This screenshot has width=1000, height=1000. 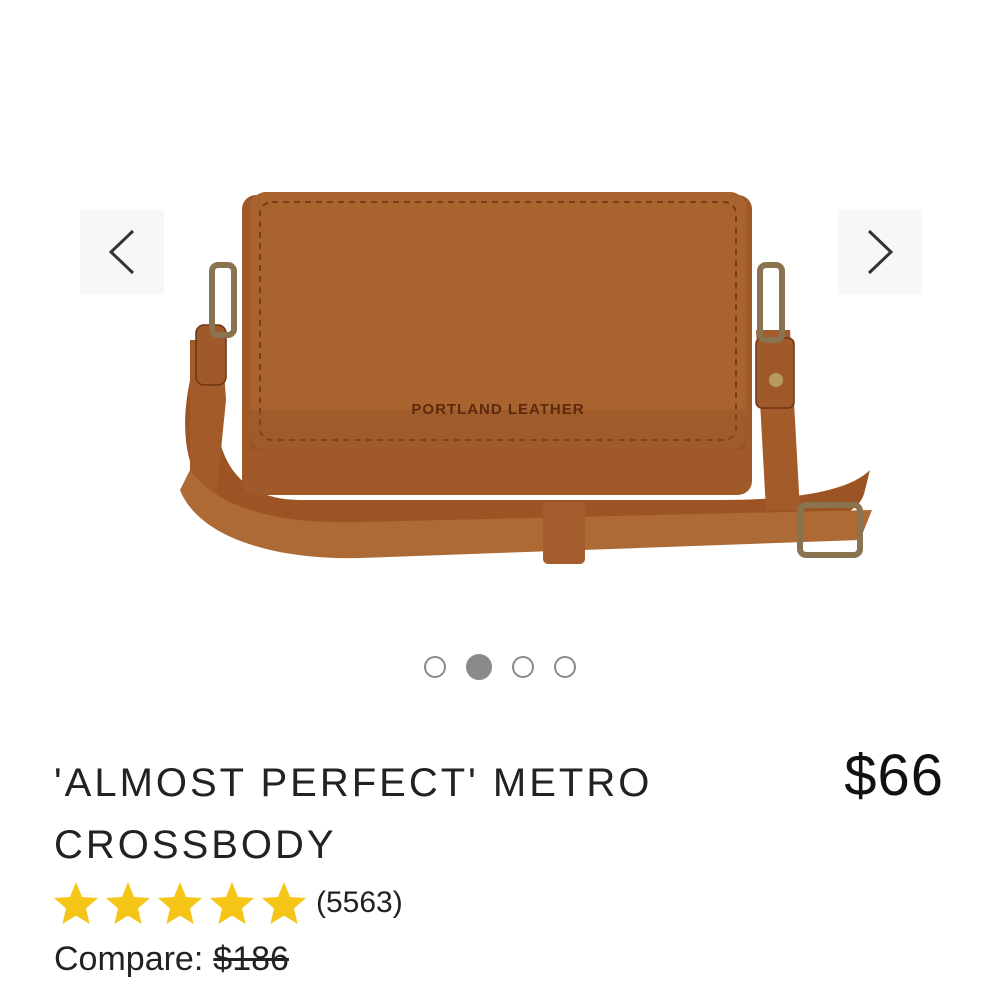 I want to click on next-image-button, so click(x=880, y=252).